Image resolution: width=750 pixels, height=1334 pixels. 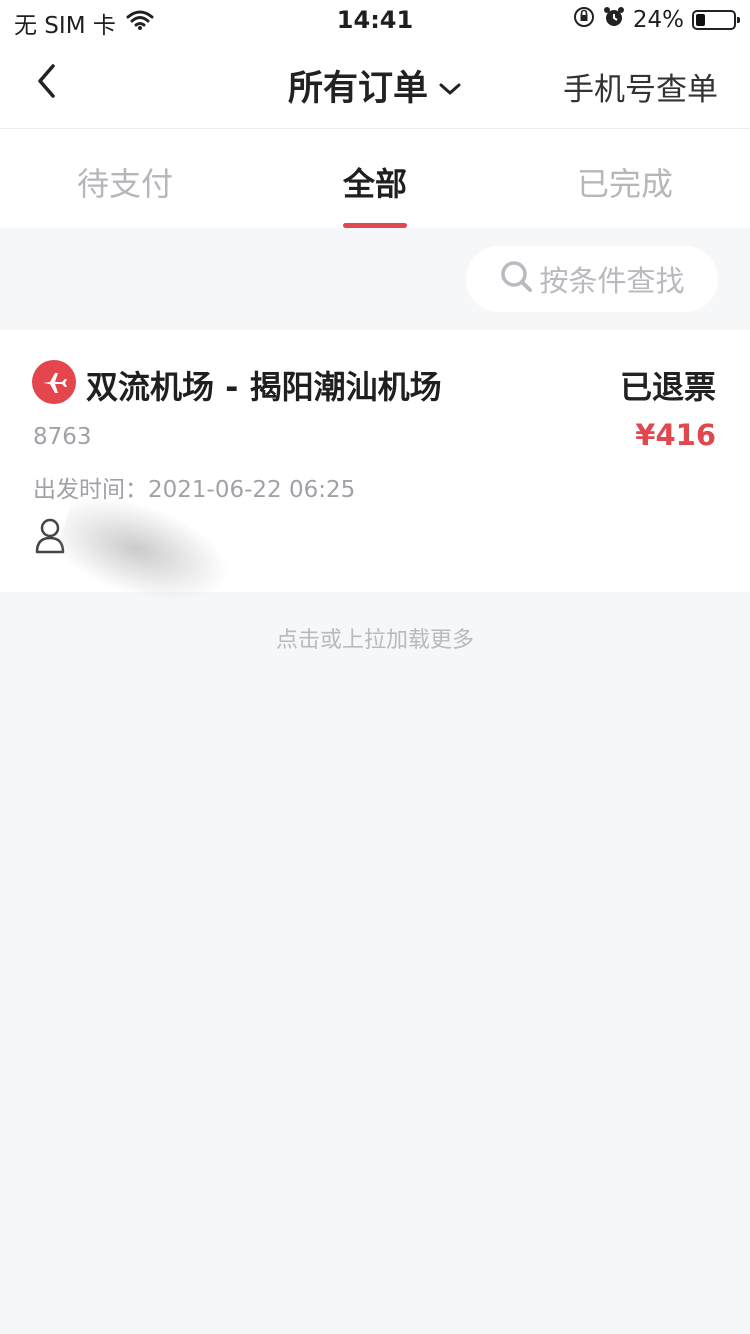 I want to click on status-bar: 无 SIM 卡 14:41 24%, so click(x=375, y=20).